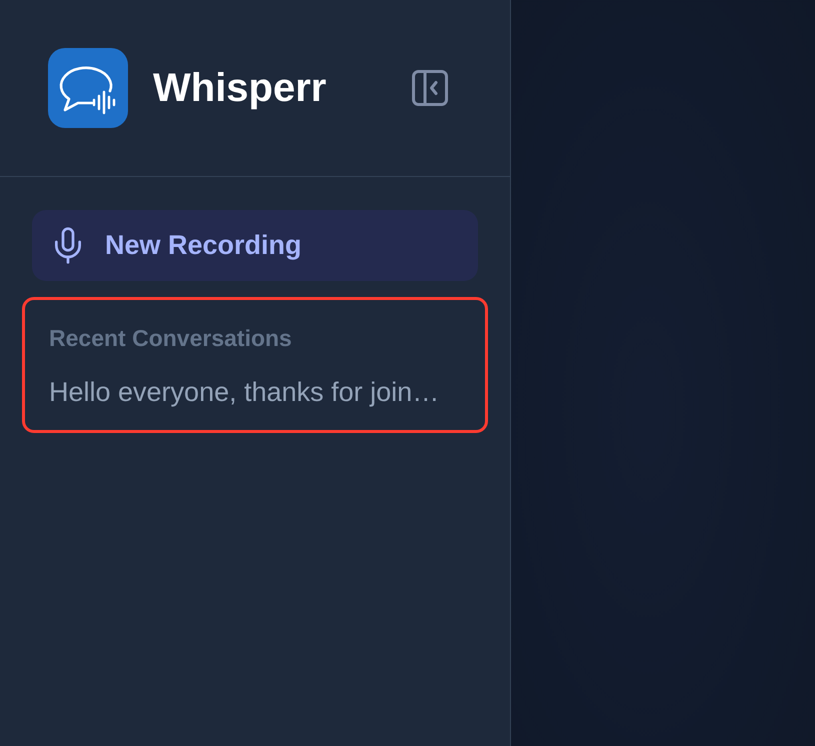 The height and width of the screenshot is (746, 815). I want to click on panel-collapse-icon, so click(430, 88).